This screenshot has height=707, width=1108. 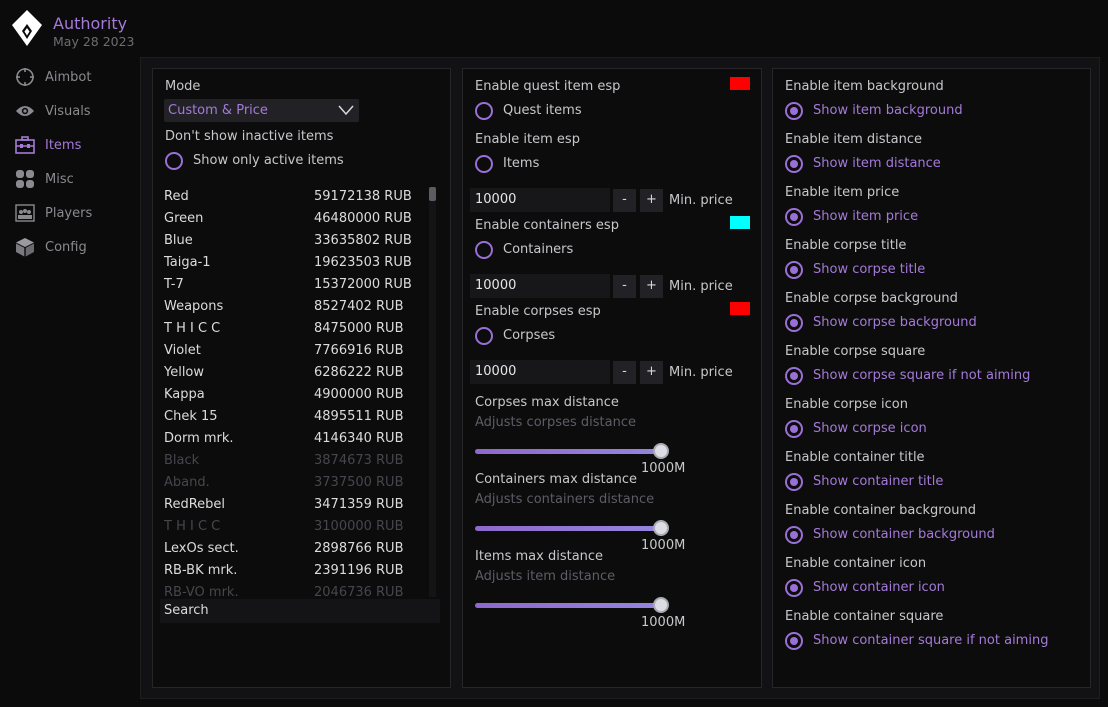 I want to click on items-label: Items, so click(x=521, y=163).